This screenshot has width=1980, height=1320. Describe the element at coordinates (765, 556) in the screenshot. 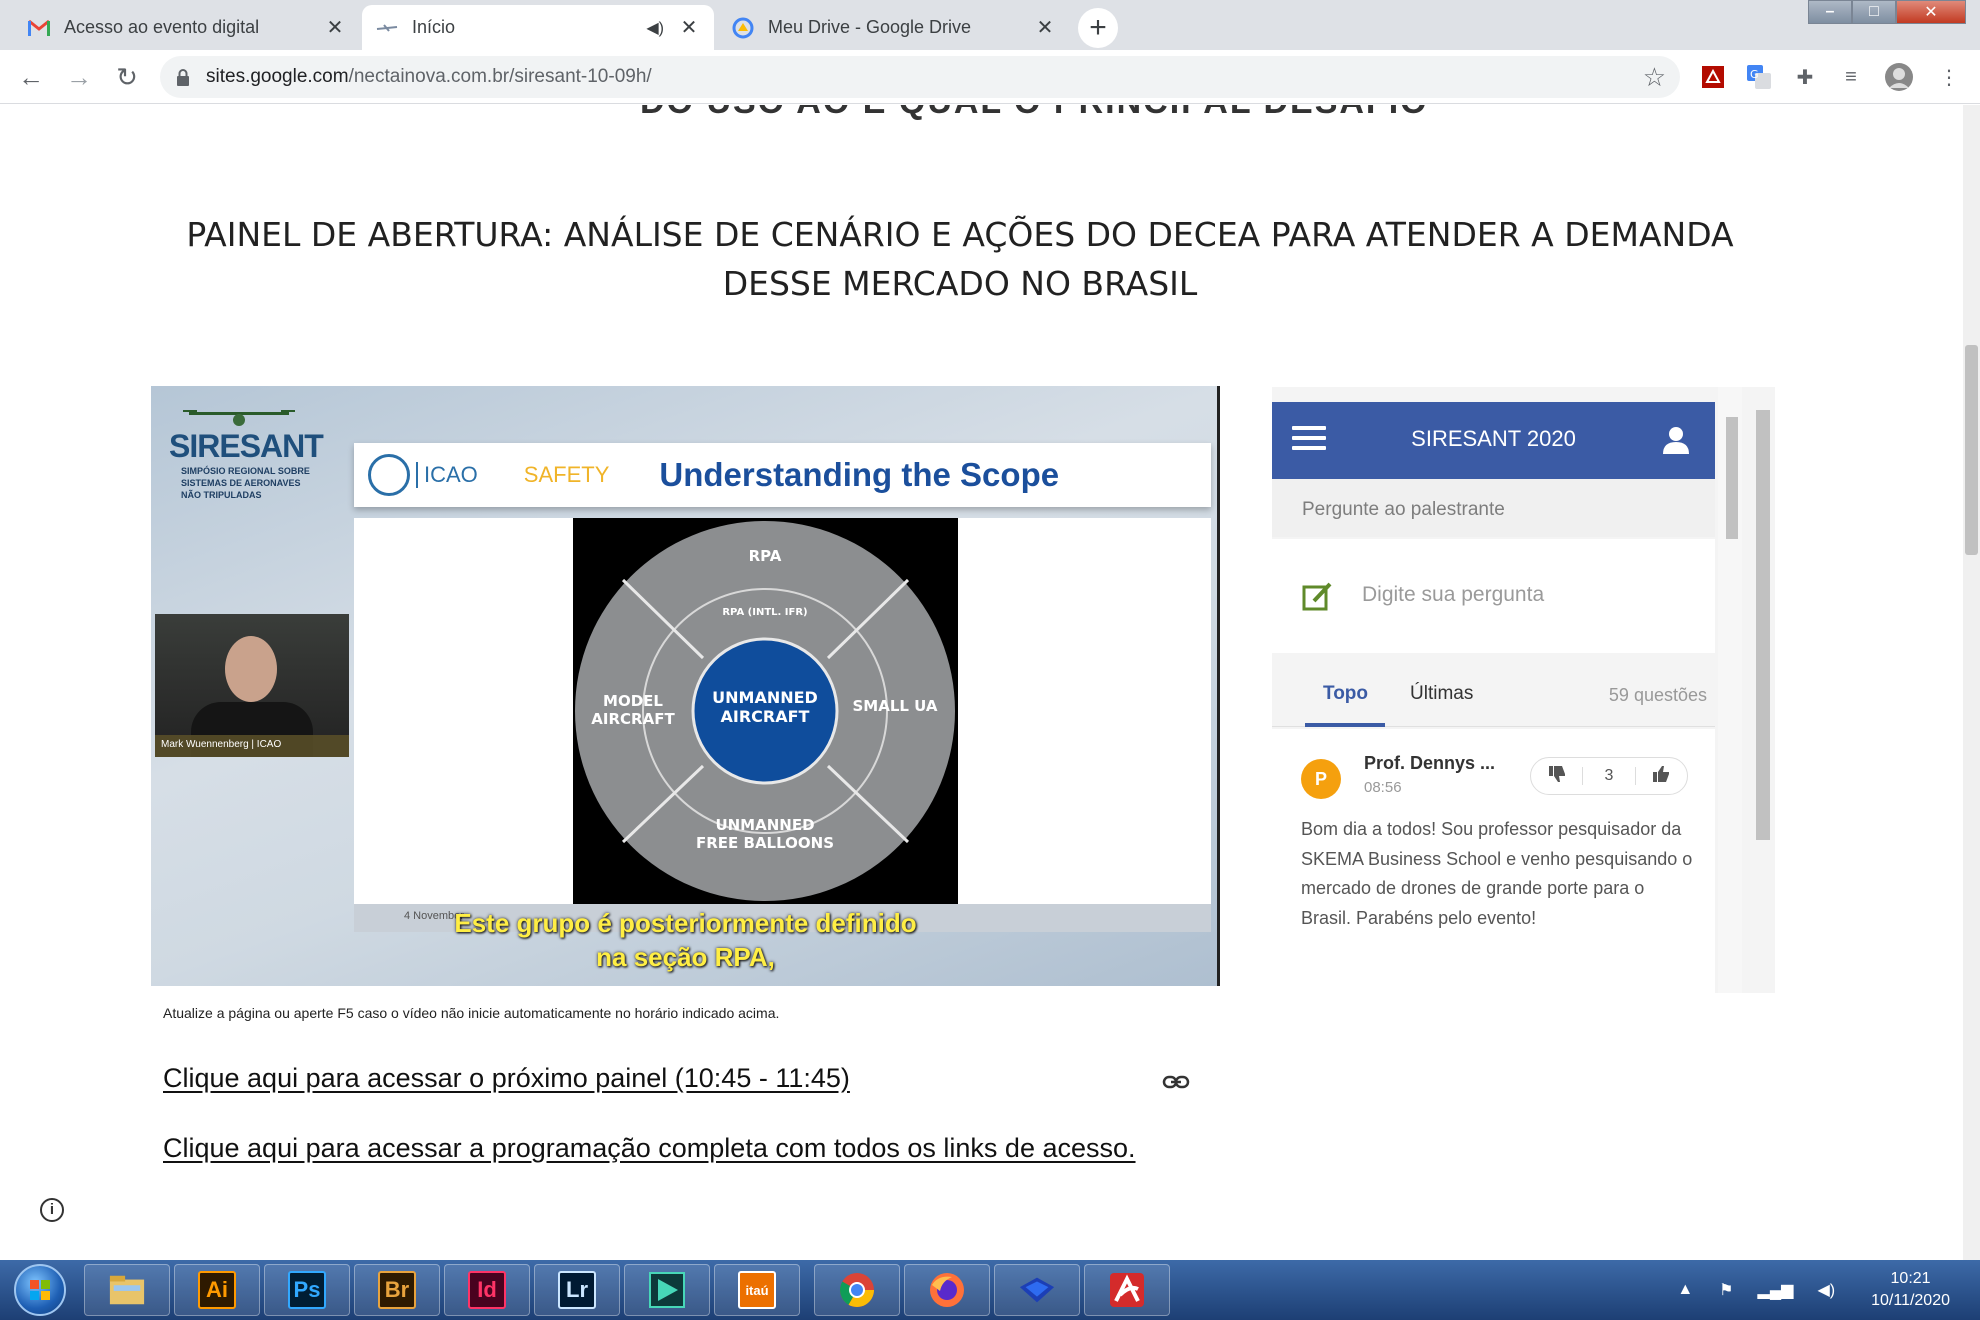

I see `diagram-top-label: RPA` at that location.